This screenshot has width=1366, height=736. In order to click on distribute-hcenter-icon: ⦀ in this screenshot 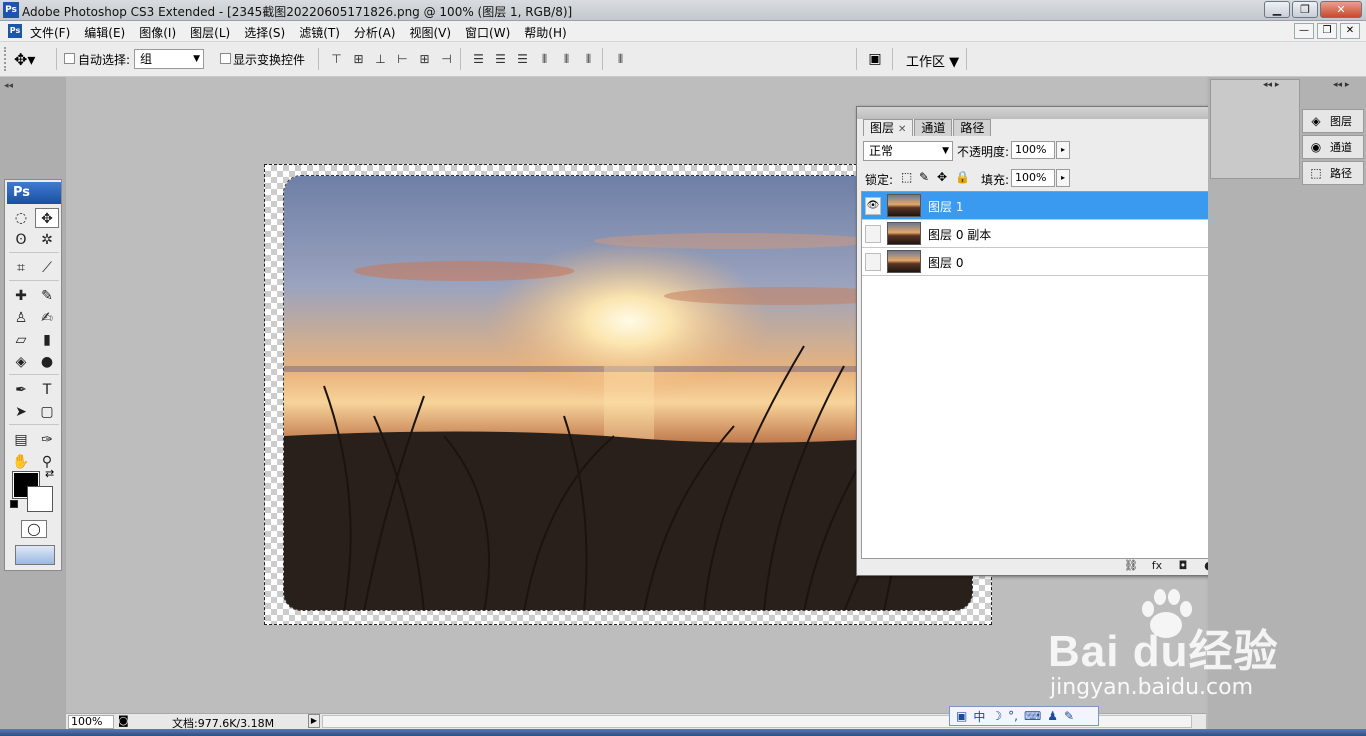, I will do `click(566, 59)`.